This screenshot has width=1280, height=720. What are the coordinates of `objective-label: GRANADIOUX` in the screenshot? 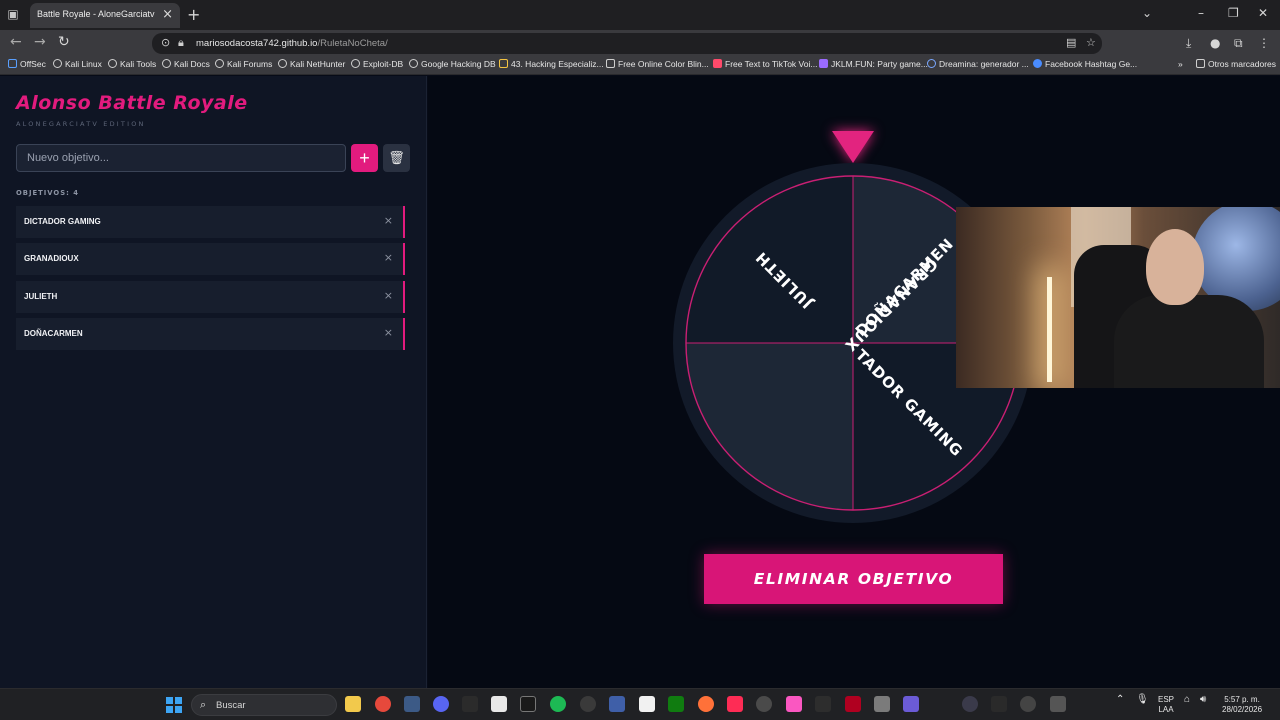 It's located at (51, 259).